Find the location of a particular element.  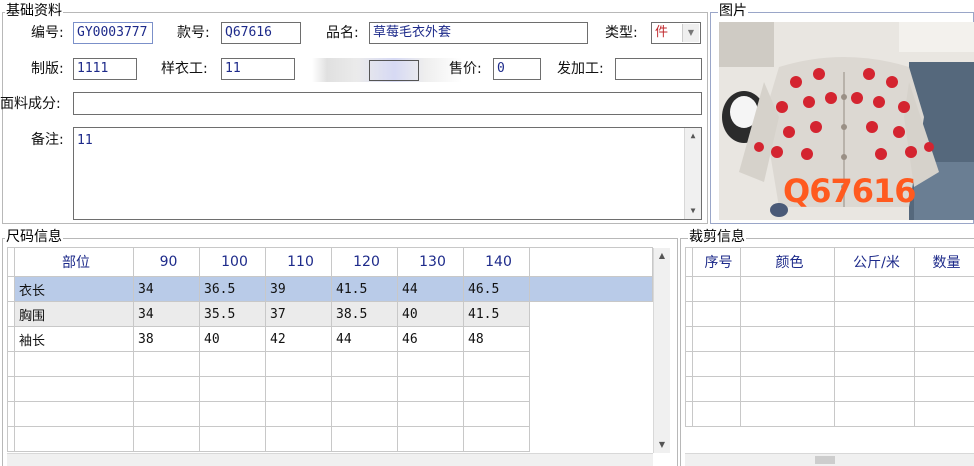

table-cell: 34 is located at coordinates (167, 314).